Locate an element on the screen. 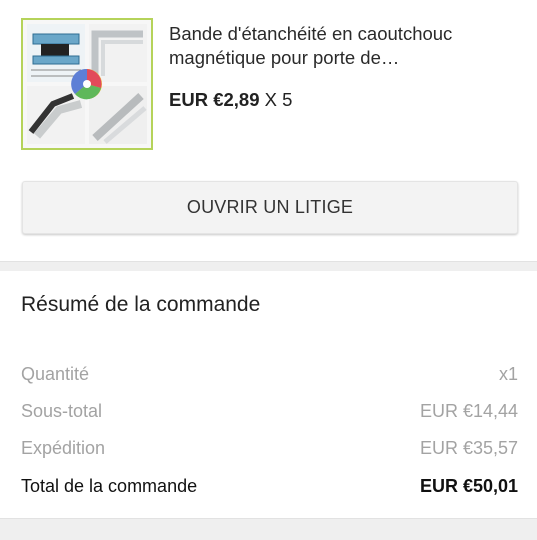  total-value: EUR €50,01 is located at coordinates (468, 485).